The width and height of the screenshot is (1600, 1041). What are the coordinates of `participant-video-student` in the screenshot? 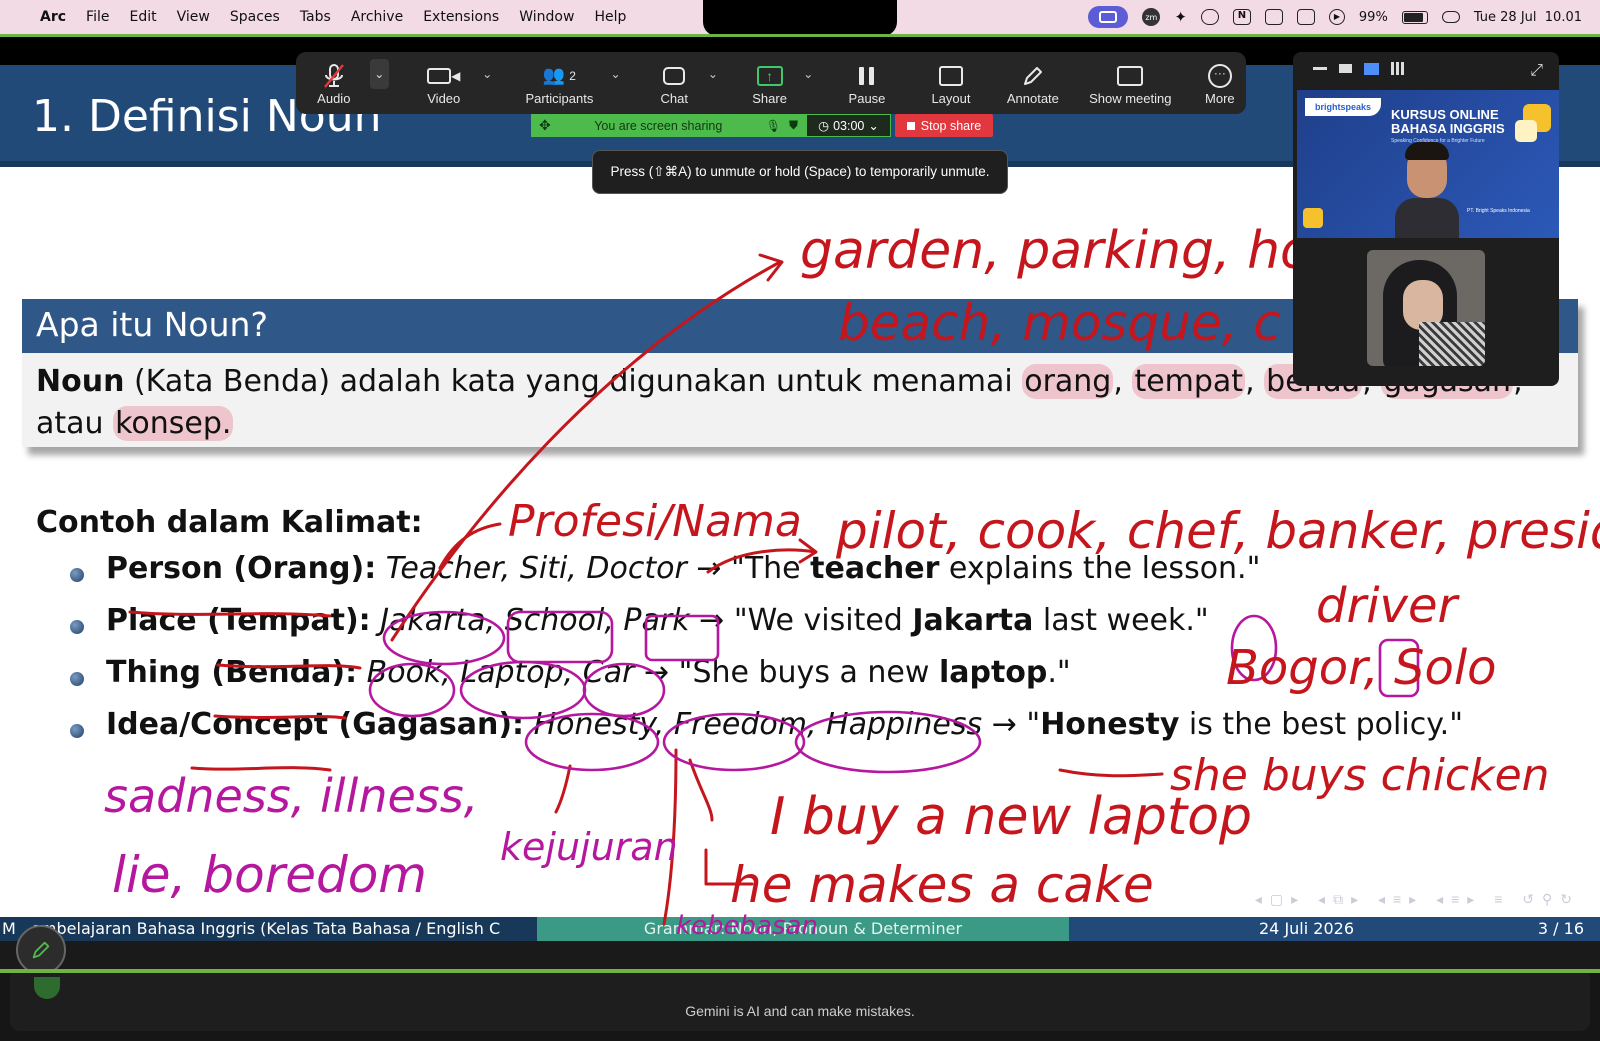 It's located at (1426, 308).